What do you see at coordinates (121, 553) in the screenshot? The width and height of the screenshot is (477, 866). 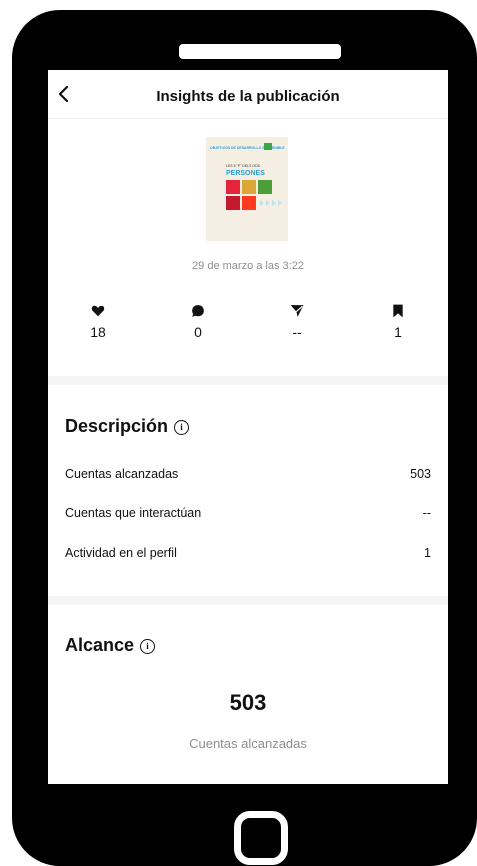 I see `metric-label: Actividad en el perfil` at bounding box center [121, 553].